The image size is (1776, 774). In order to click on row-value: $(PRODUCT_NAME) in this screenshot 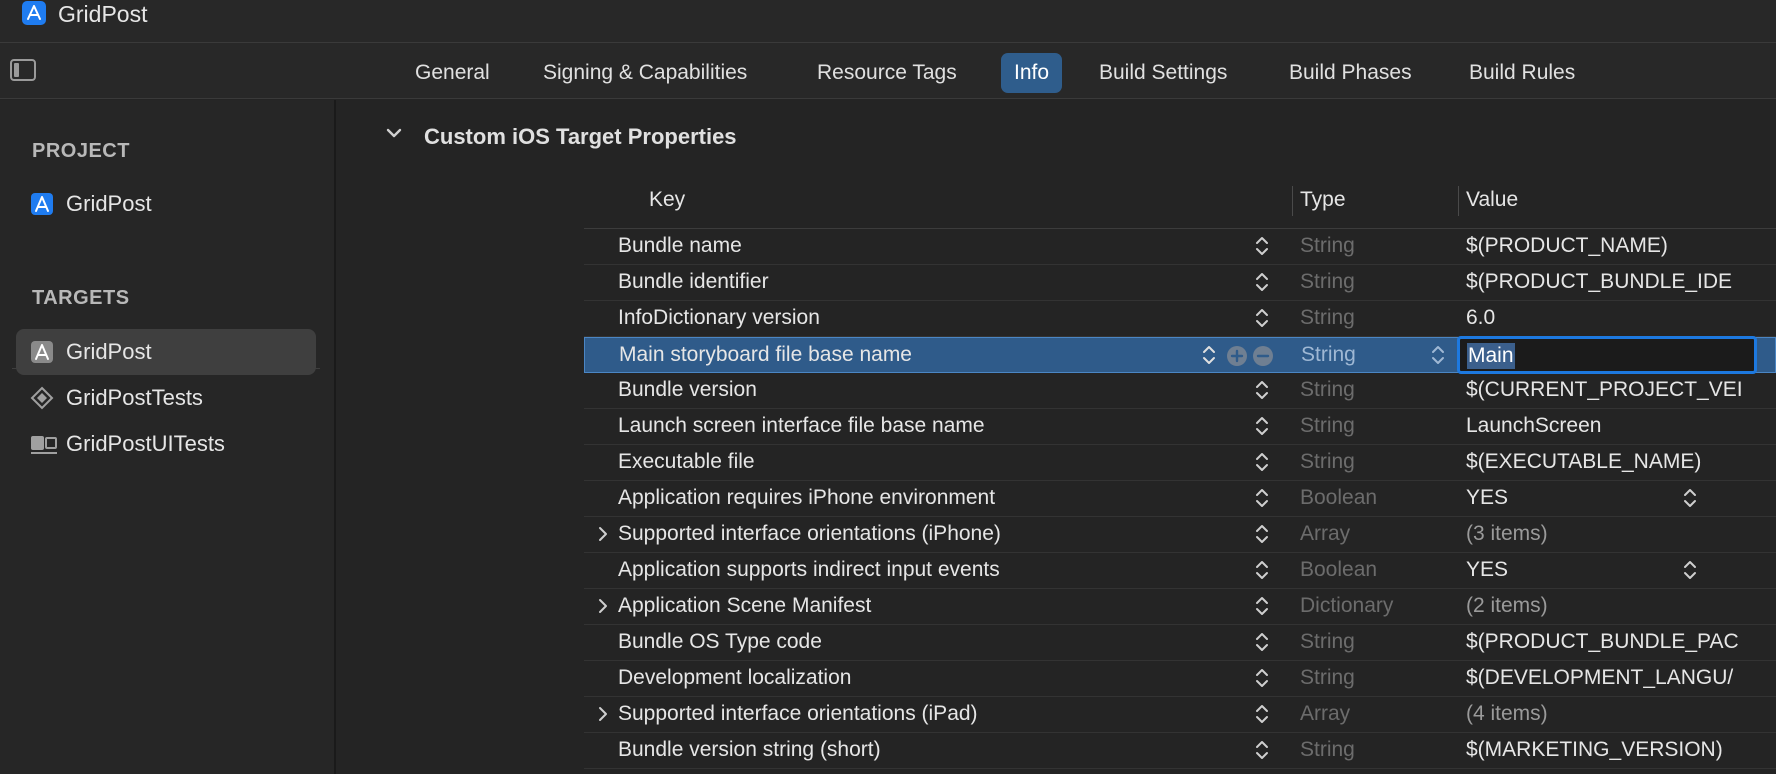, I will do `click(1611, 246)`.